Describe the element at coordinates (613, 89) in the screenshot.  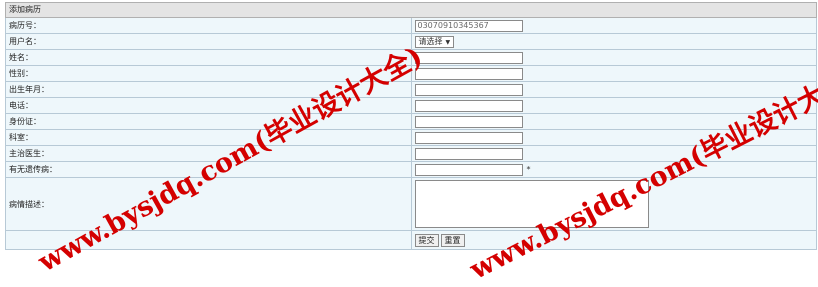
I see `birth-cell` at that location.